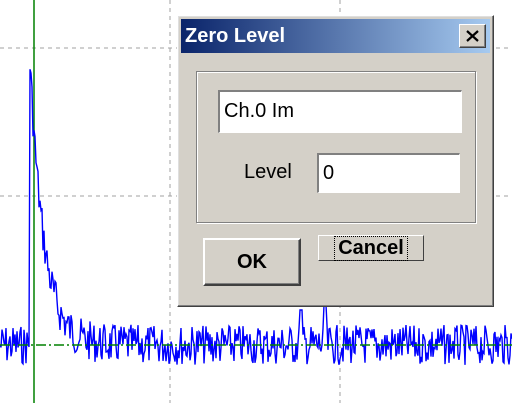 The image size is (512, 403). I want to click on level-label: Level, so click(268, 172).